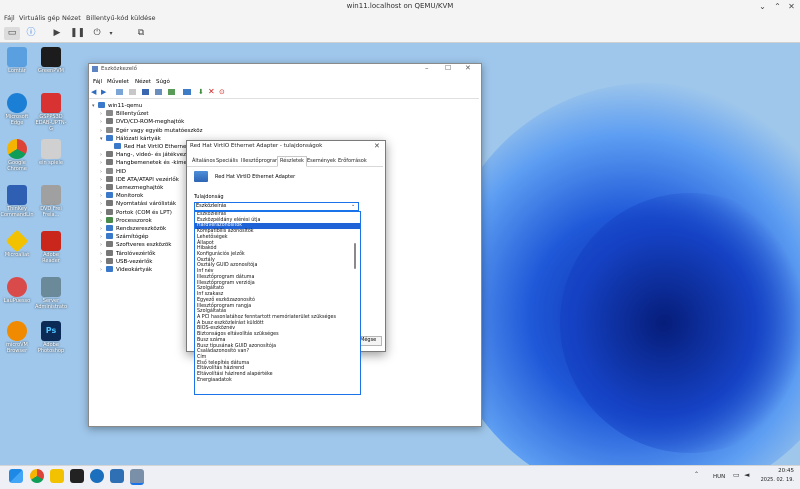  What do you see at coordinates (119, 92) in the screenshot?
I see `properties-icon` at bounding box center [119, 92].